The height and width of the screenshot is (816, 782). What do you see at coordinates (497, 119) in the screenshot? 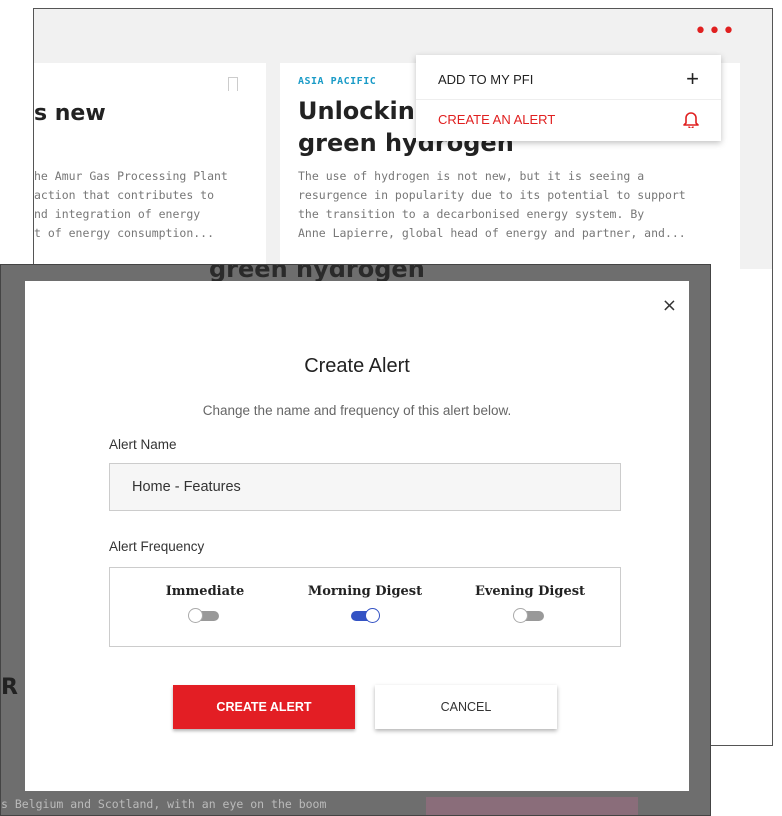
I see `menu-item-label: CREATE AN ALERT` at bounding box center [497, 119].